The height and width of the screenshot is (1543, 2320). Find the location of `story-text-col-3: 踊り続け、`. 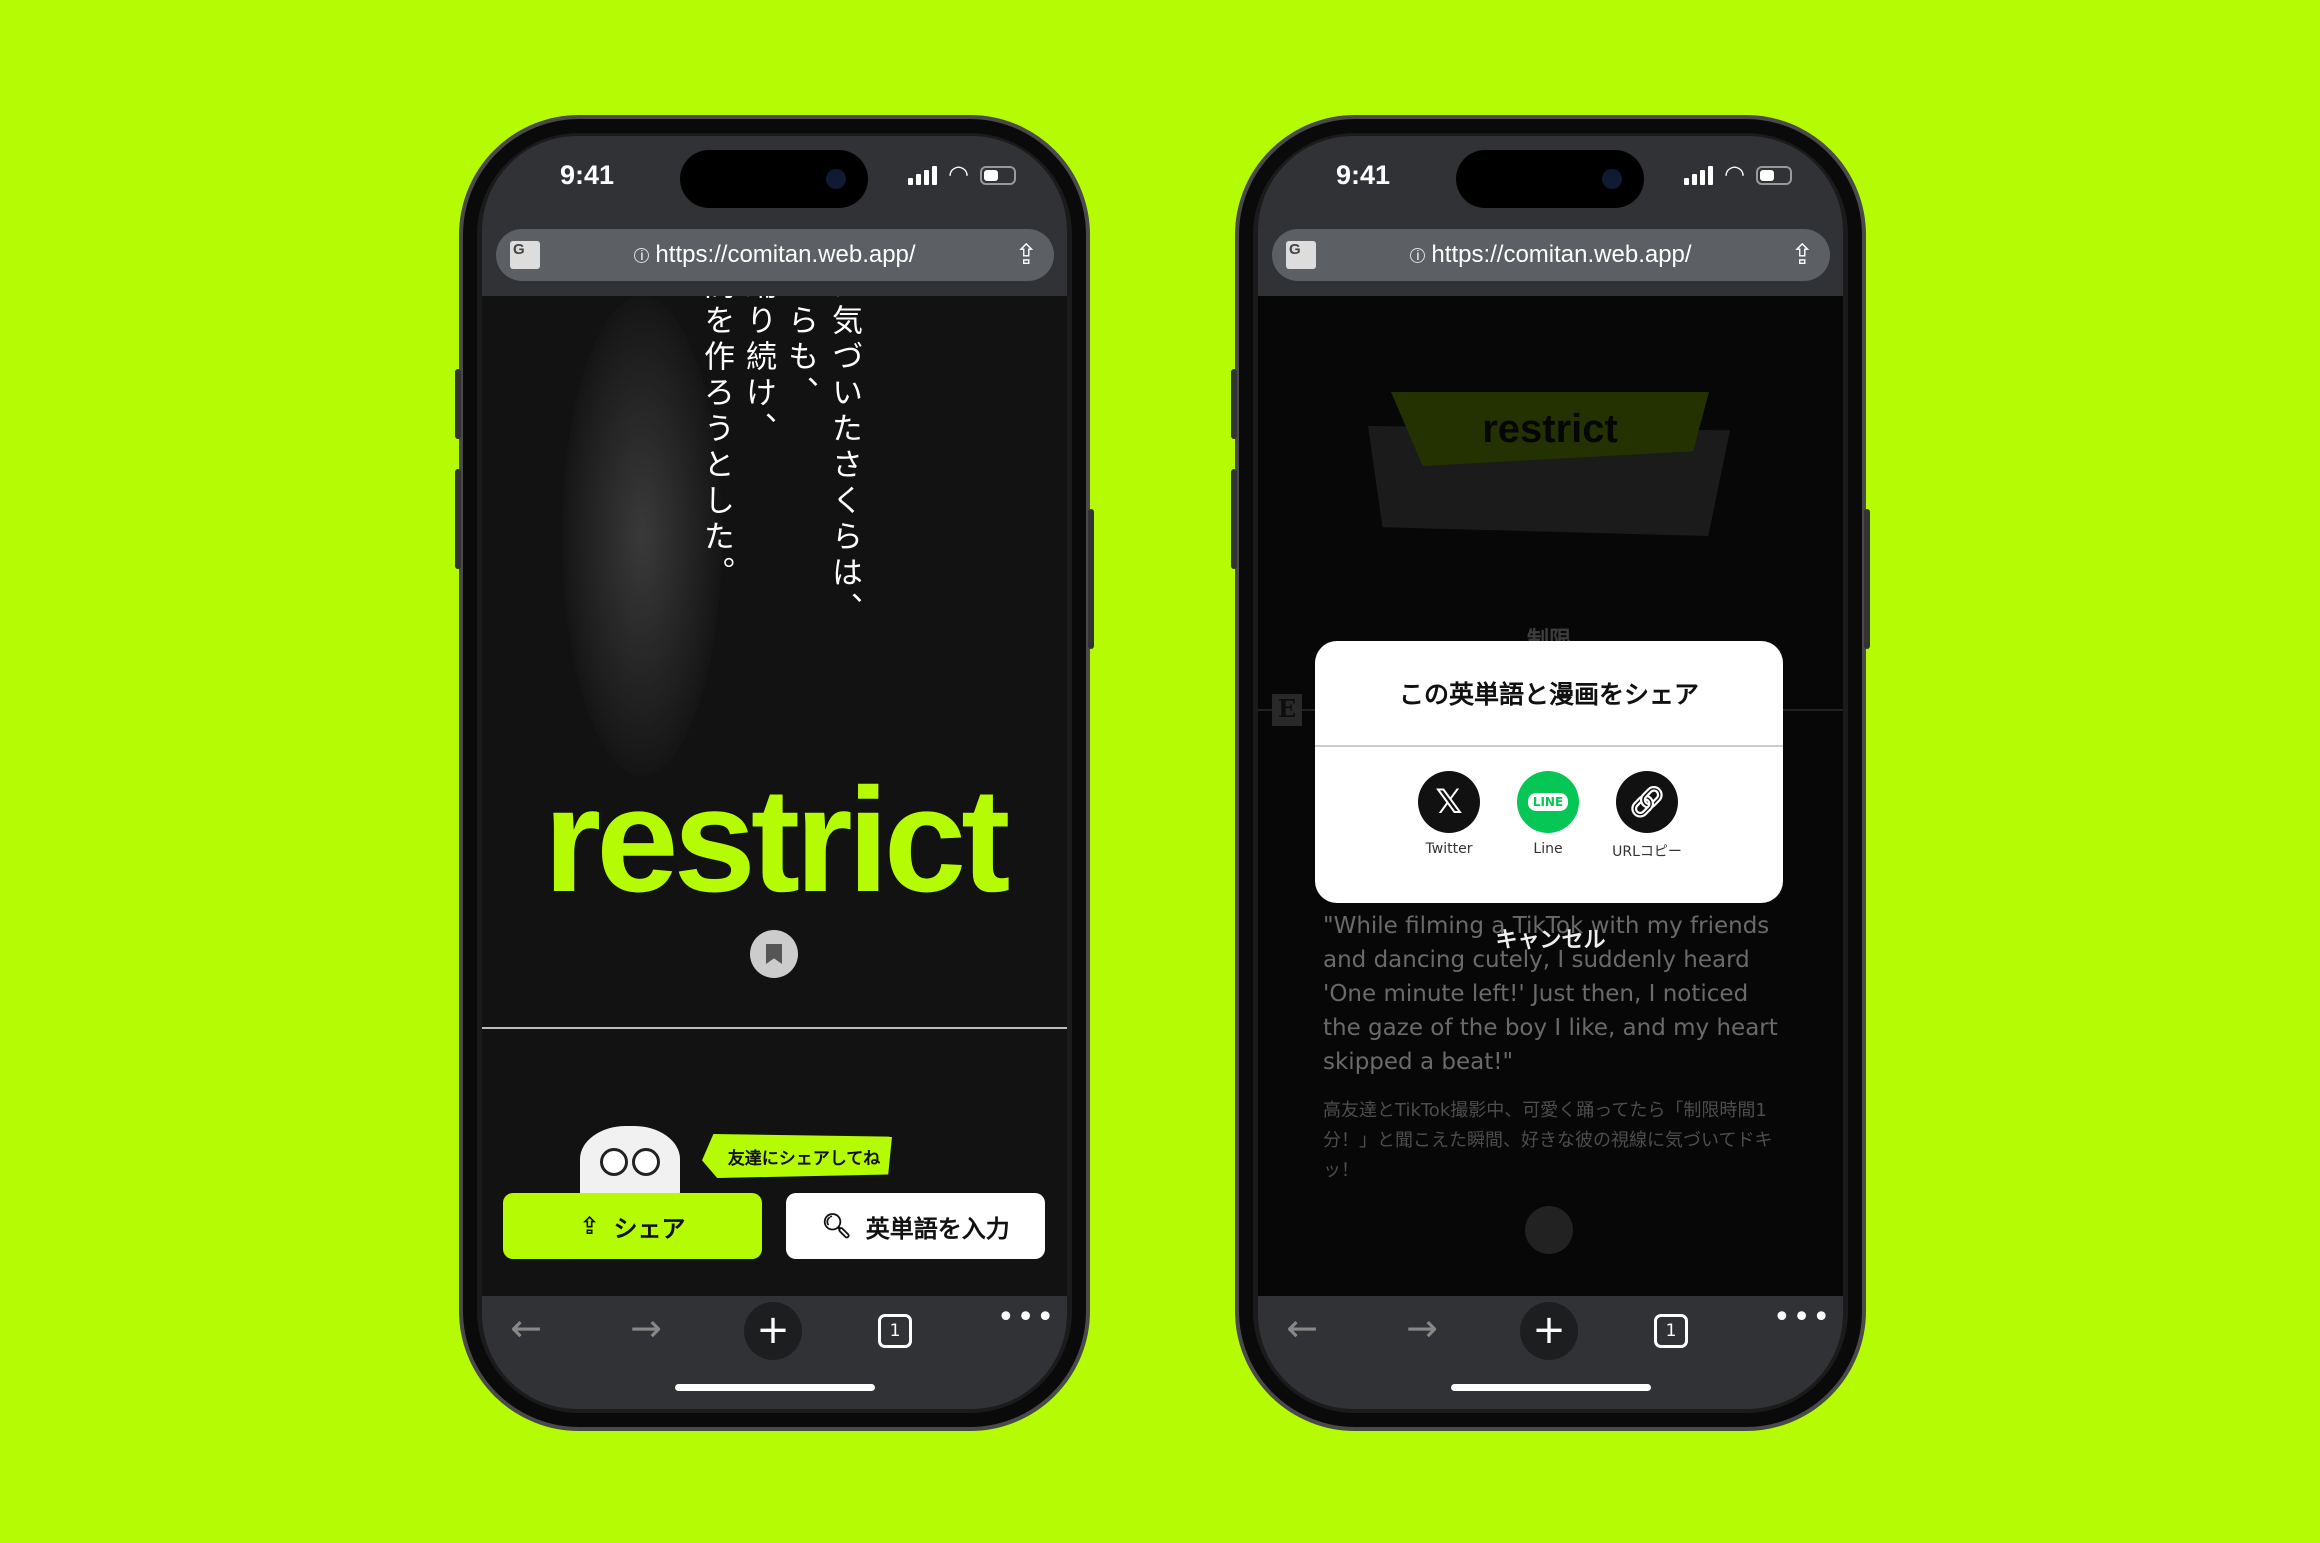

story-text-col-3: 踊り続け、 is located at coordinates (758, 372).